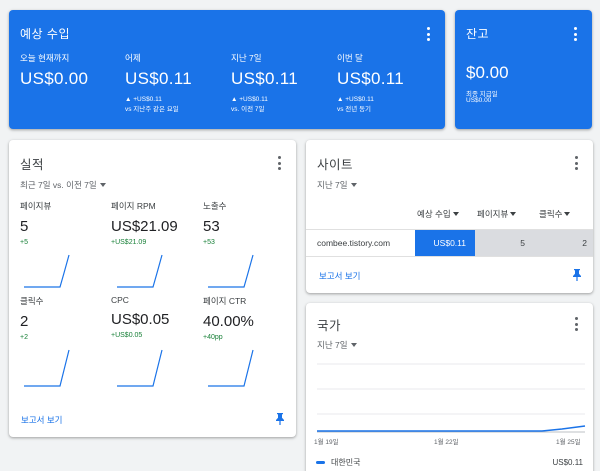 The height and width of the screenshot is (471, 600). What do you see at coordinates (152, 109) in the screenshot?
I see `earnings-delta-comparison: vs 지난주 같은 요일` at bounding box center [152, 109].